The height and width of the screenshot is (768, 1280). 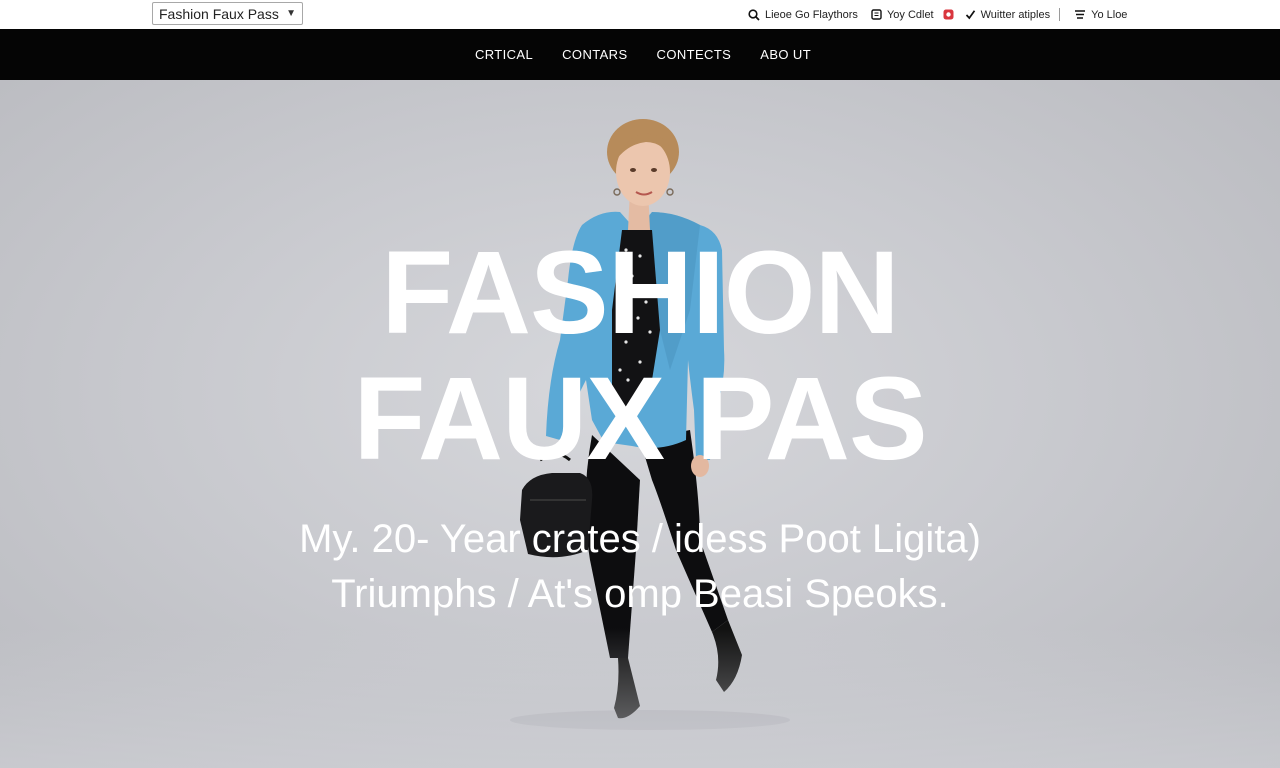 I want to click on utility-link-menu: Yo Lloe, so click(x=1100, y=15).